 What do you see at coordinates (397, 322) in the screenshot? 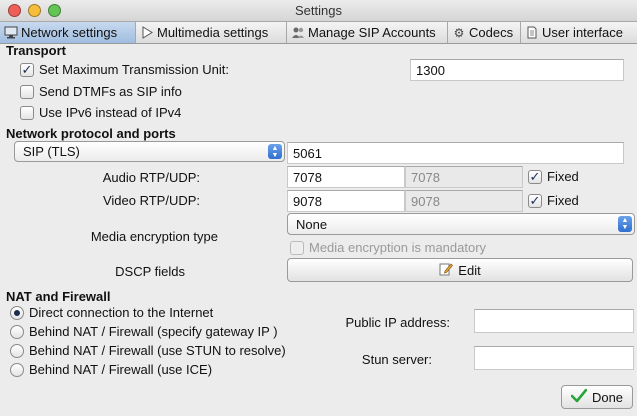
I see `public-ip-label: Public IP address:` at bounding box center [397, 322].